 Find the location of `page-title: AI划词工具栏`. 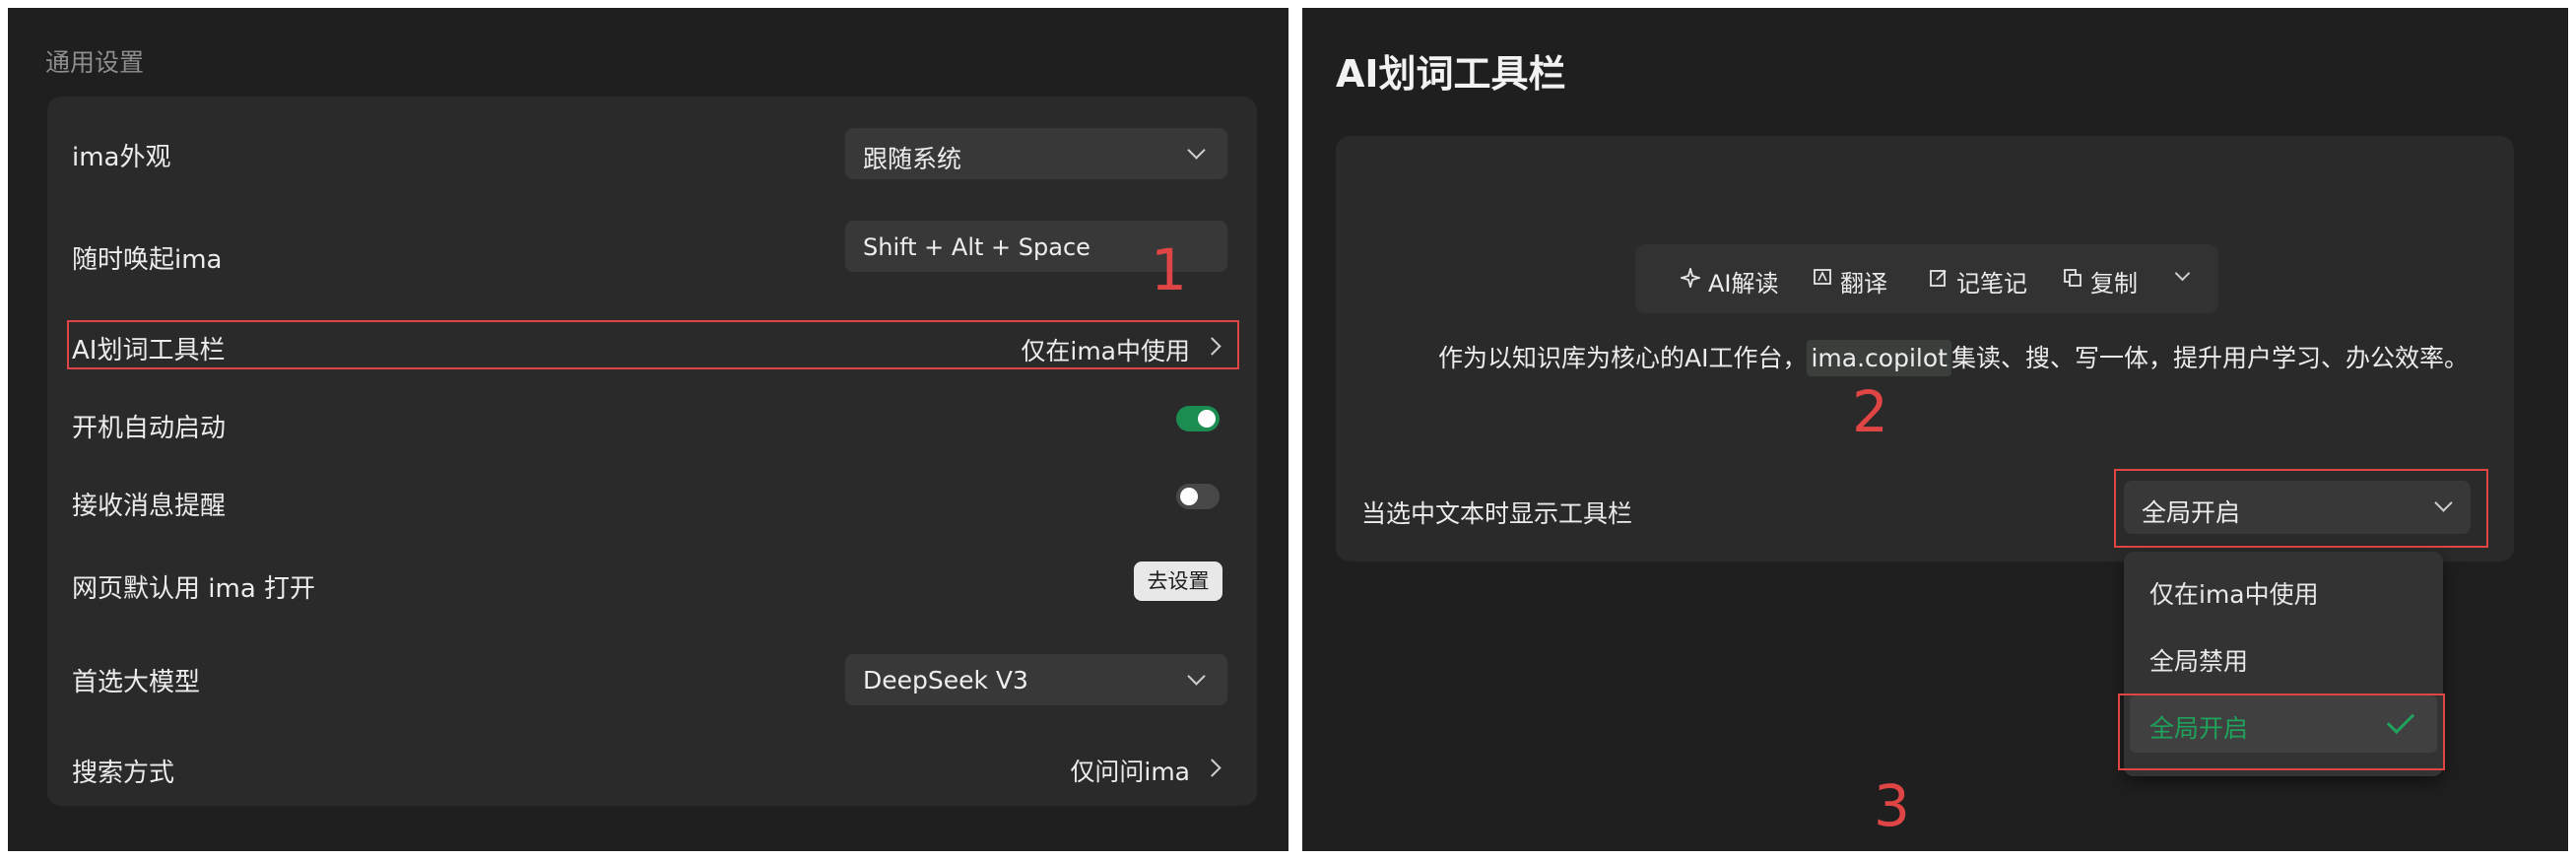

page-title: AI划词工具栏 is located at coordinates (1451, 74).